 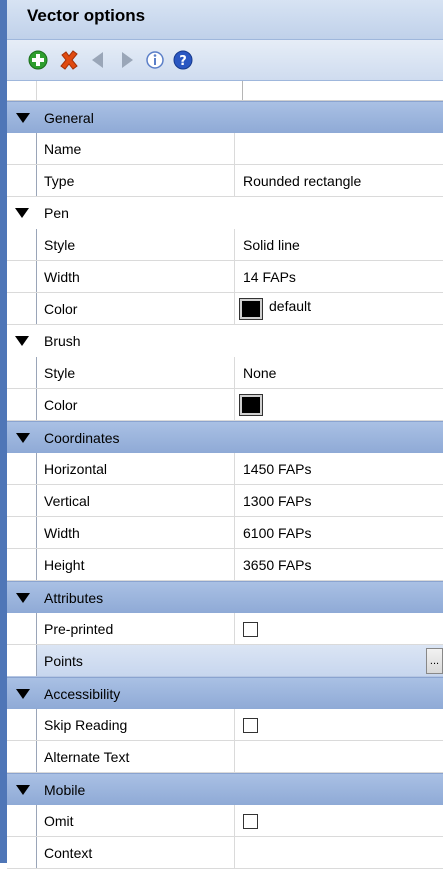 What do you see at coordinates (225, 437) in the screenshot?
I see `section-coordinates: Coordinates` at bounding box center [225, 437].